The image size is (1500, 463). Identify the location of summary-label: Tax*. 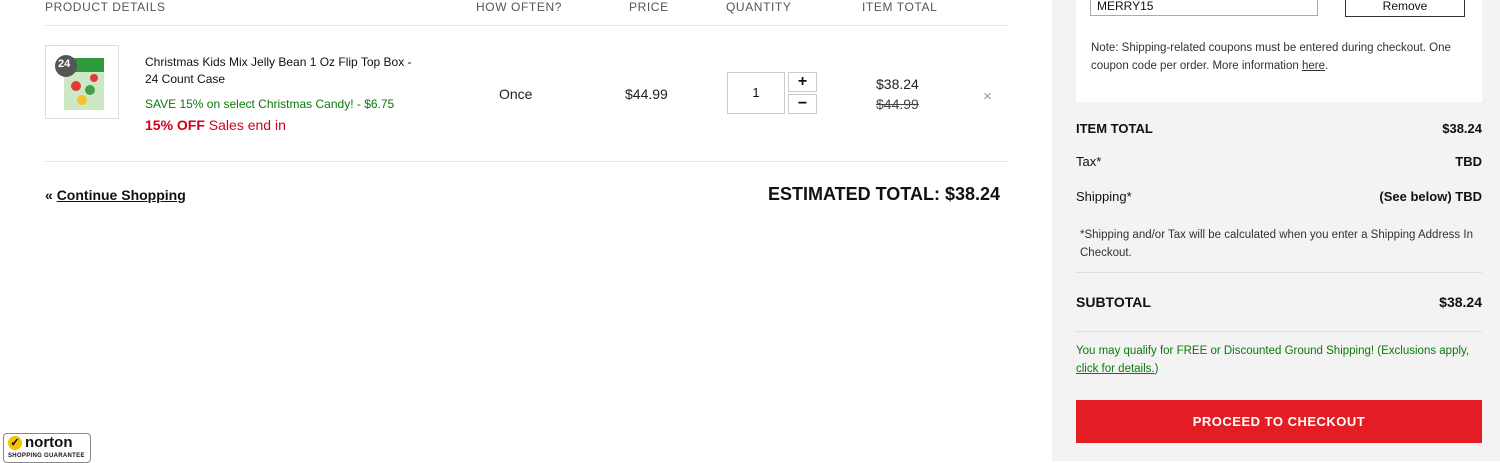
(1089, 161).